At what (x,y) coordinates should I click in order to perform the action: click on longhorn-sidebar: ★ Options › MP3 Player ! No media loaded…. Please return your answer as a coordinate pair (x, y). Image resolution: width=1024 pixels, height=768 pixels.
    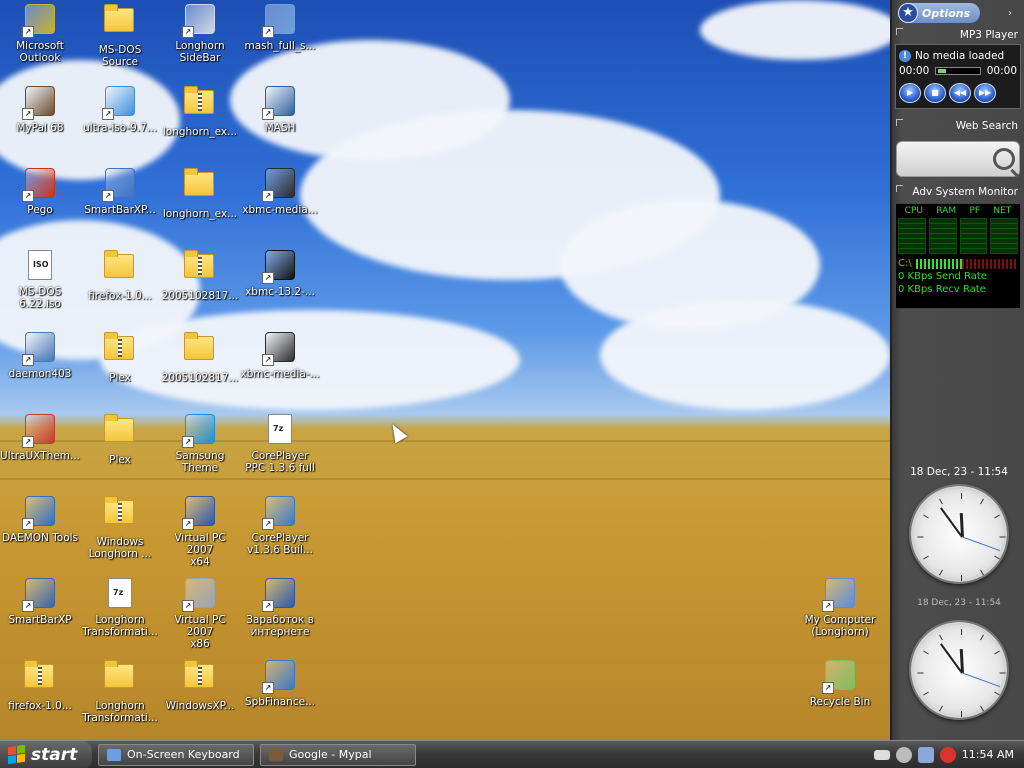
    Looking at the image, I should click on (957, 370).